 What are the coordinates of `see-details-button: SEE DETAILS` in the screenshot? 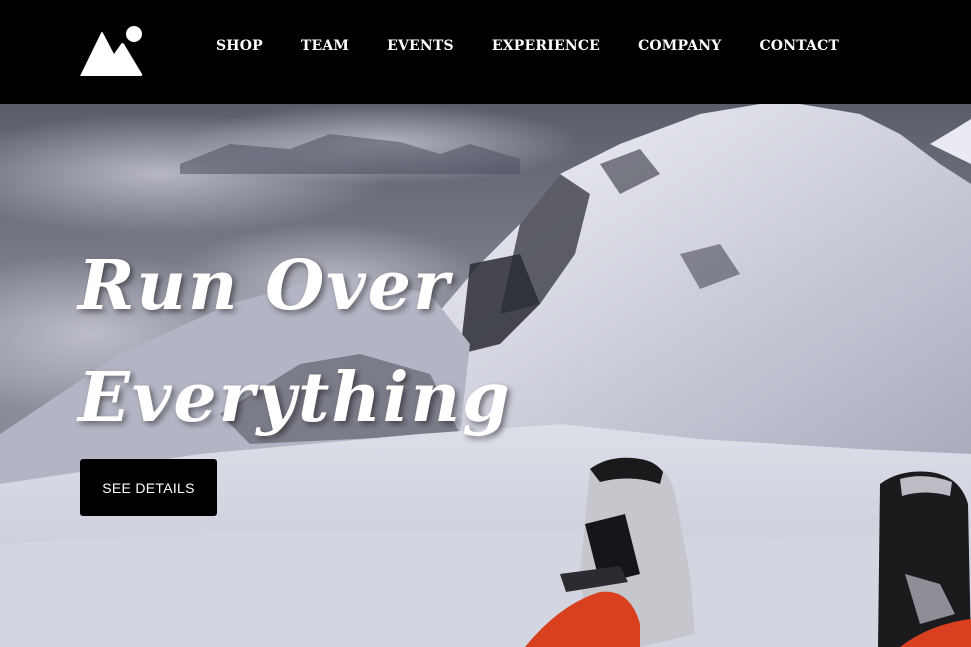 It's located at (148, 487).